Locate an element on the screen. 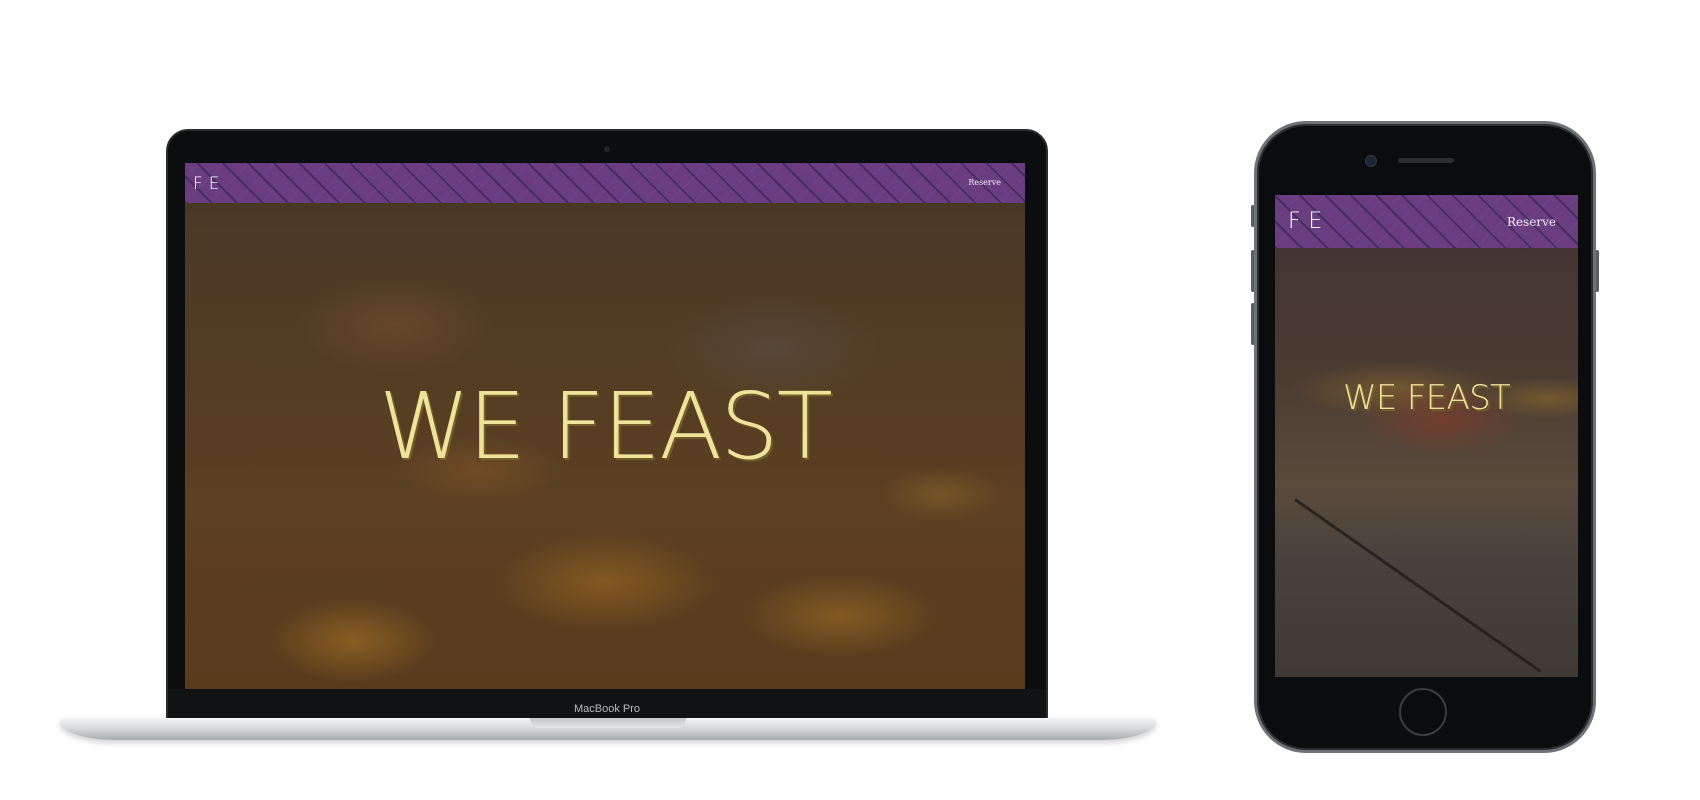 This screenshot has height=800, width=1700. phone-screen: FE Reserve WE FEAST is located at coordinates (1426, 436).